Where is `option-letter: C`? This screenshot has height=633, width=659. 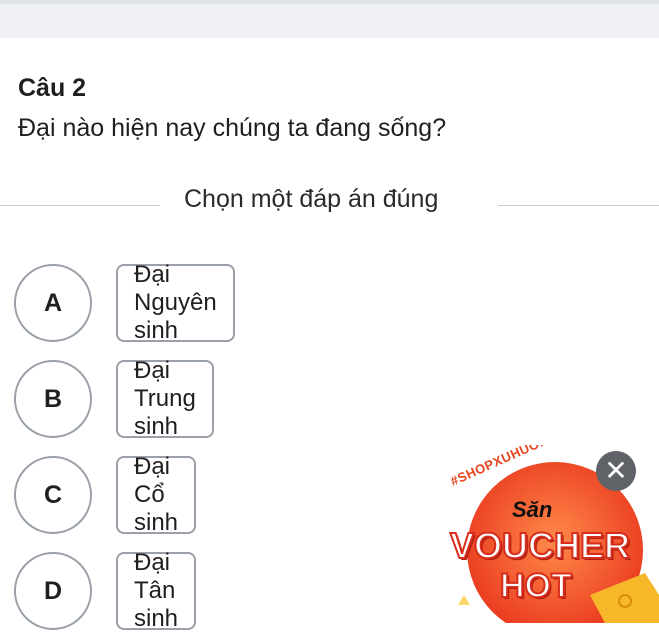 option-letter: C is located at coordinates (53, 495).